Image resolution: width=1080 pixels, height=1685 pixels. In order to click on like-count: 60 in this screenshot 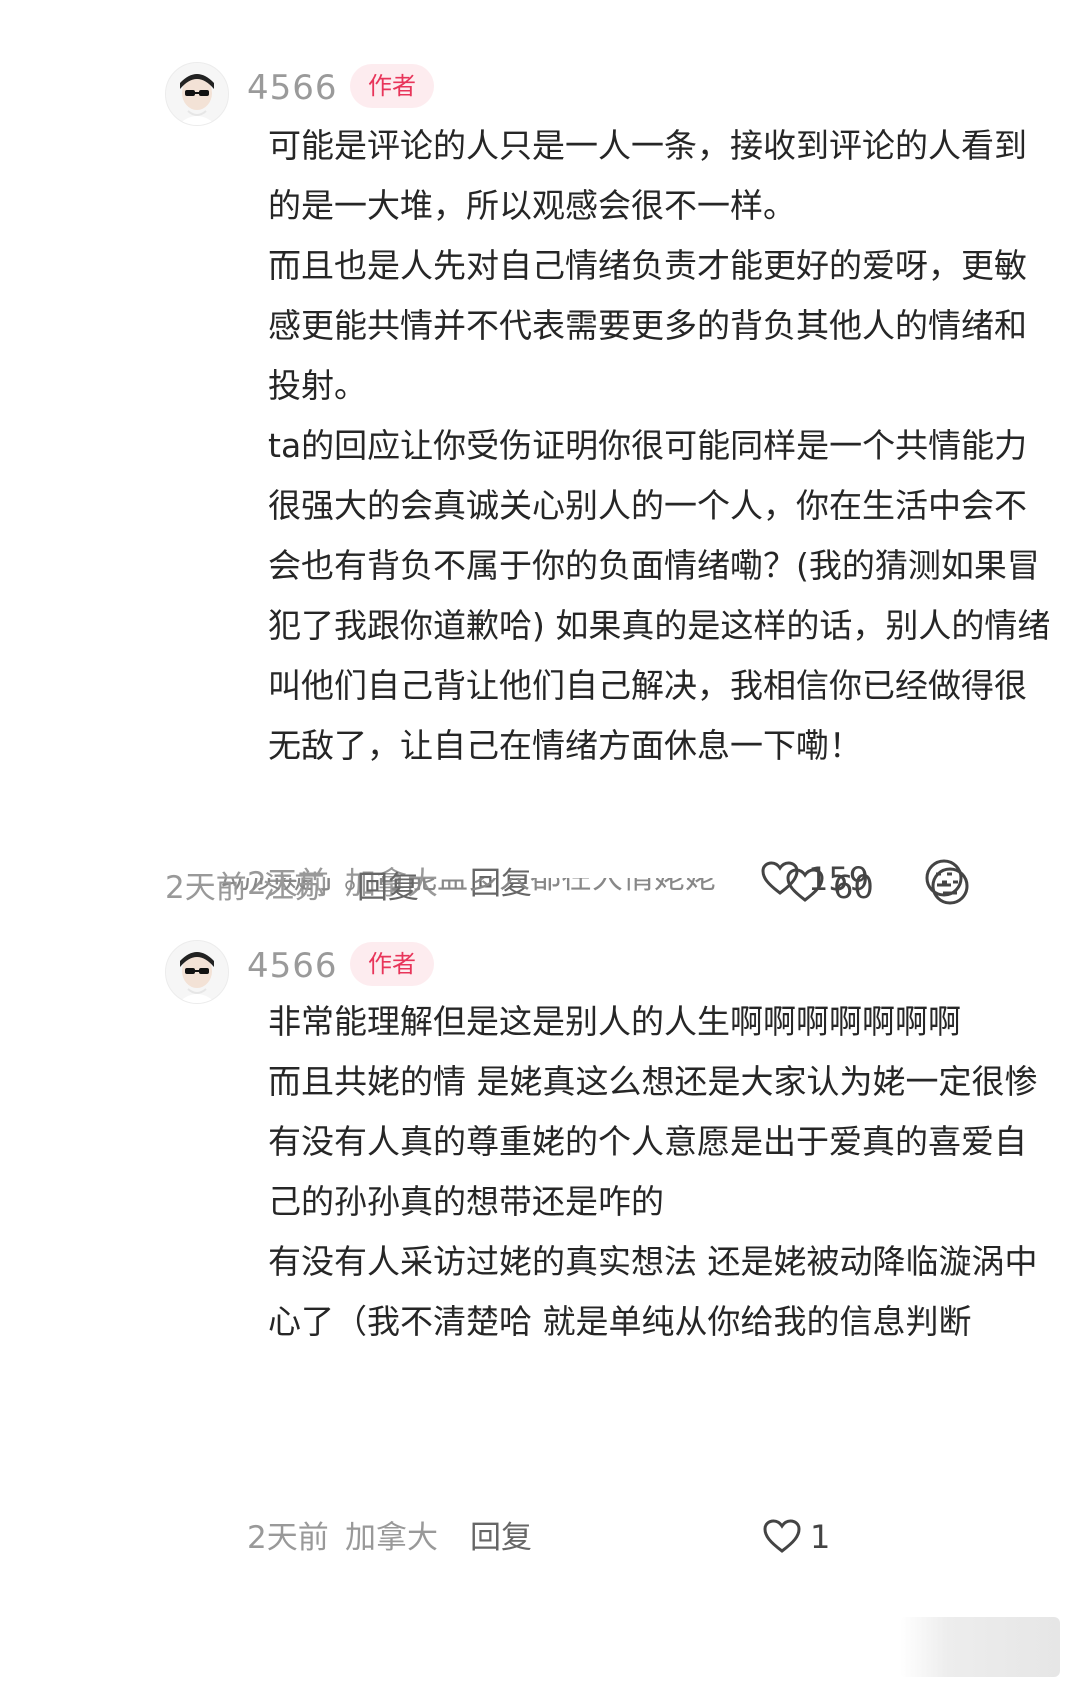, I will do `click(853, 887)`.